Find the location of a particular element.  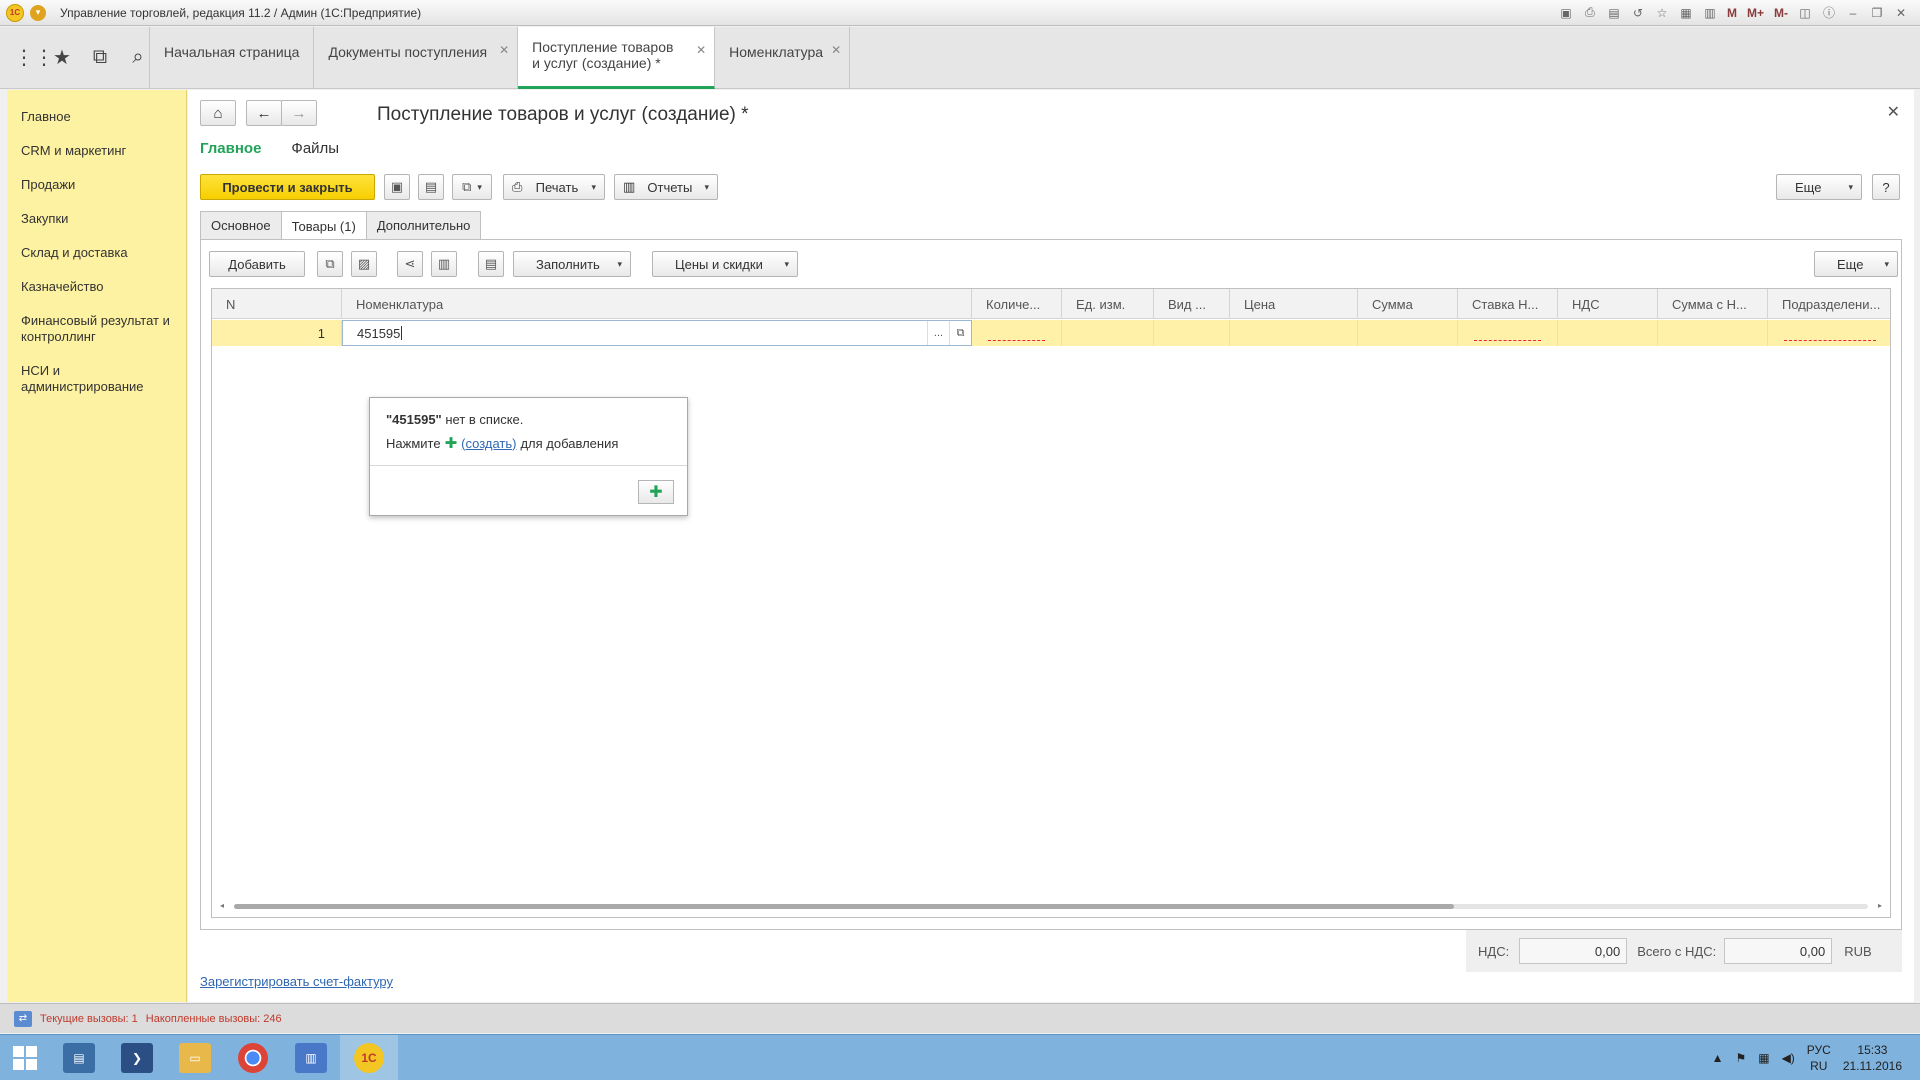

vat-cell is located at coordinates (1608, 333).